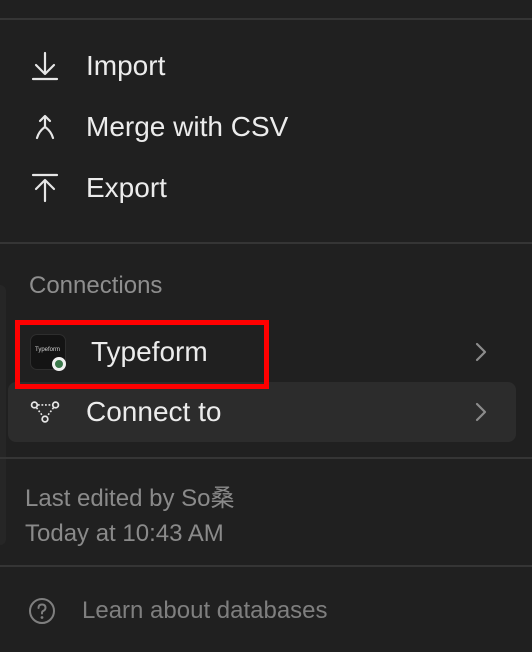 The width and height of the screenshot is (532, 652). Describe the element at coordinates (45, 127) in the screenshot. I see `merge-icon` at that location.